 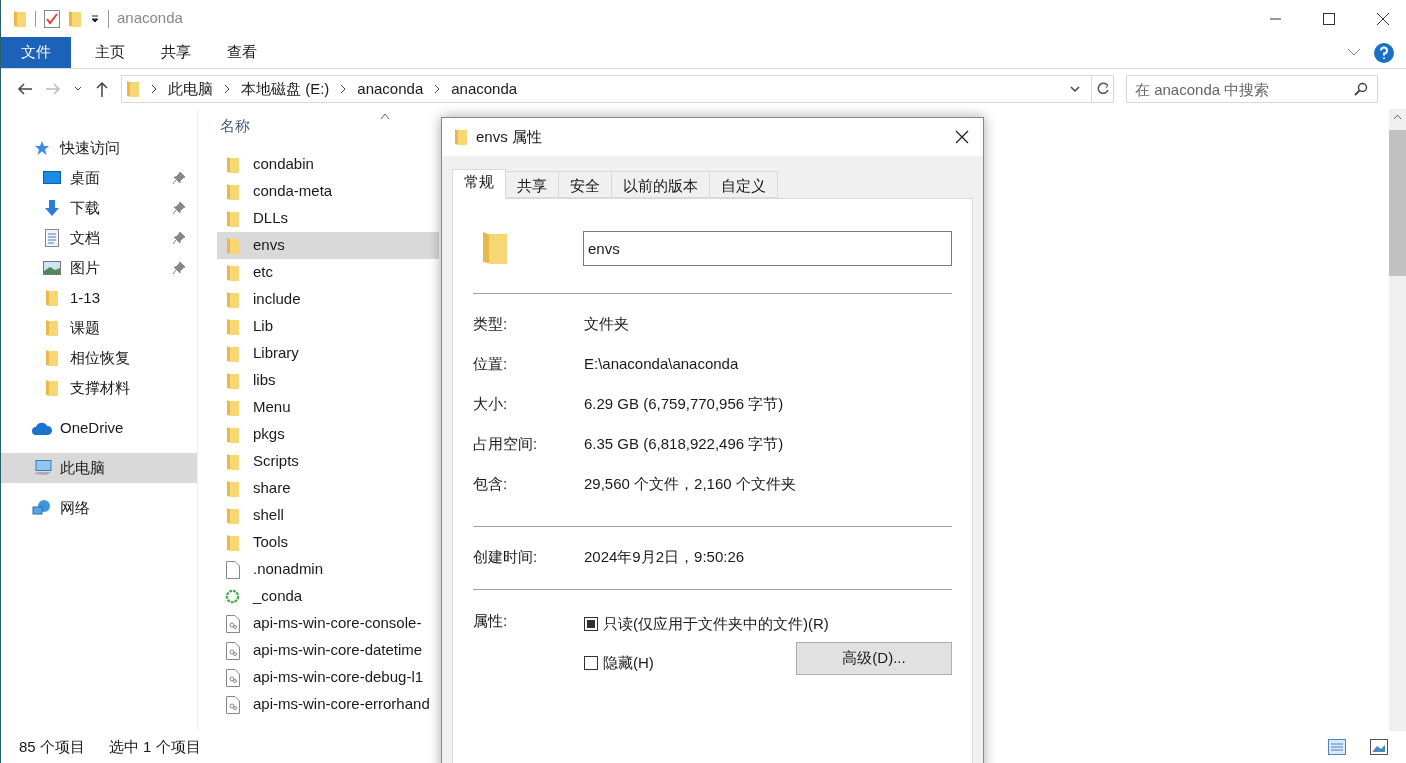 What do you see at coordinates (328, 569) in the screenshot?
I see `file-row: .nonadmin` at bounding box center [328, 569].